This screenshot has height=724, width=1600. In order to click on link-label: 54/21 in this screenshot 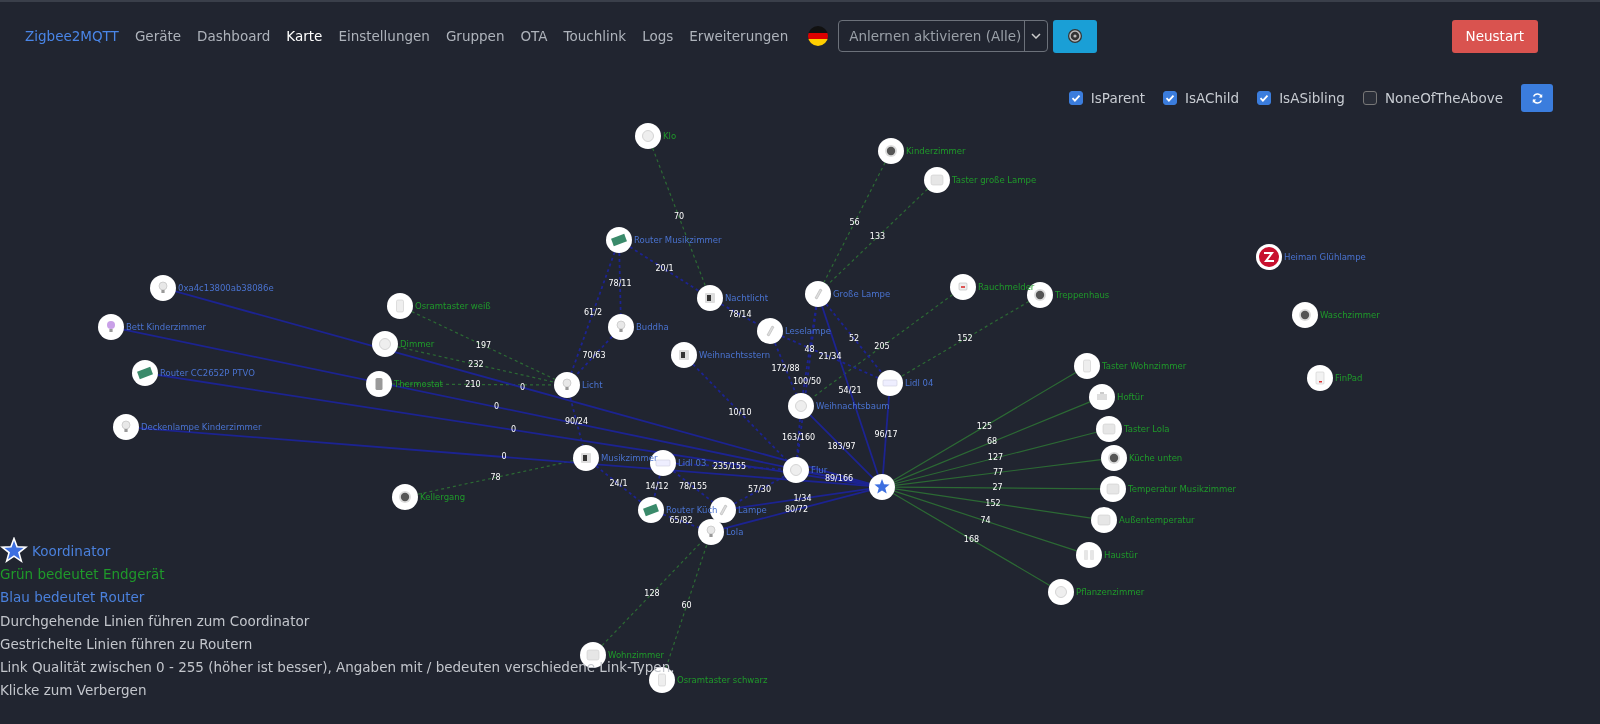, I will do `click(850, 390)`.